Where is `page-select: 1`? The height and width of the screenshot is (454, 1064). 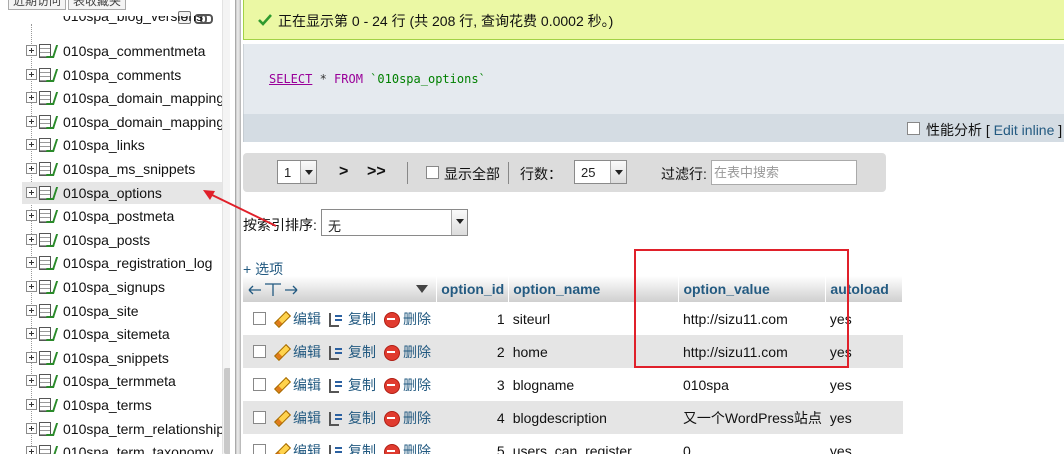
page-select: 1 is located at coordinates (297, 172).